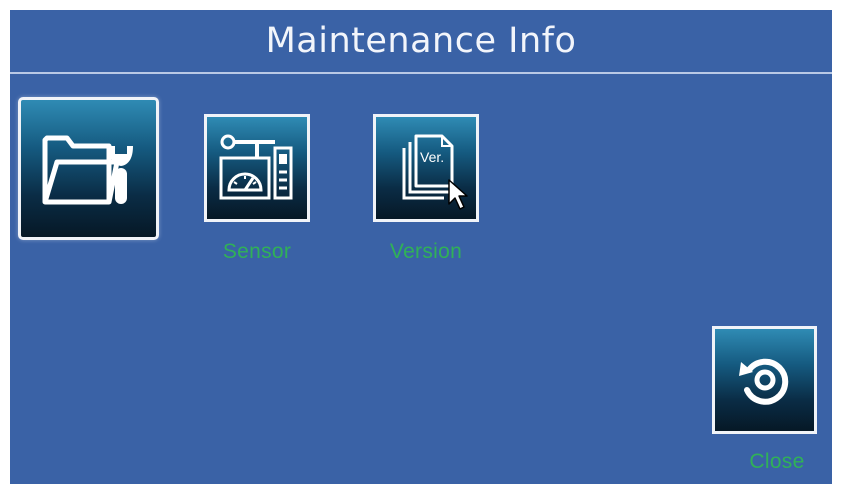  Describe the element at coordinates (426, 251) in the screenshot. I see `version-label: Version` at that location.